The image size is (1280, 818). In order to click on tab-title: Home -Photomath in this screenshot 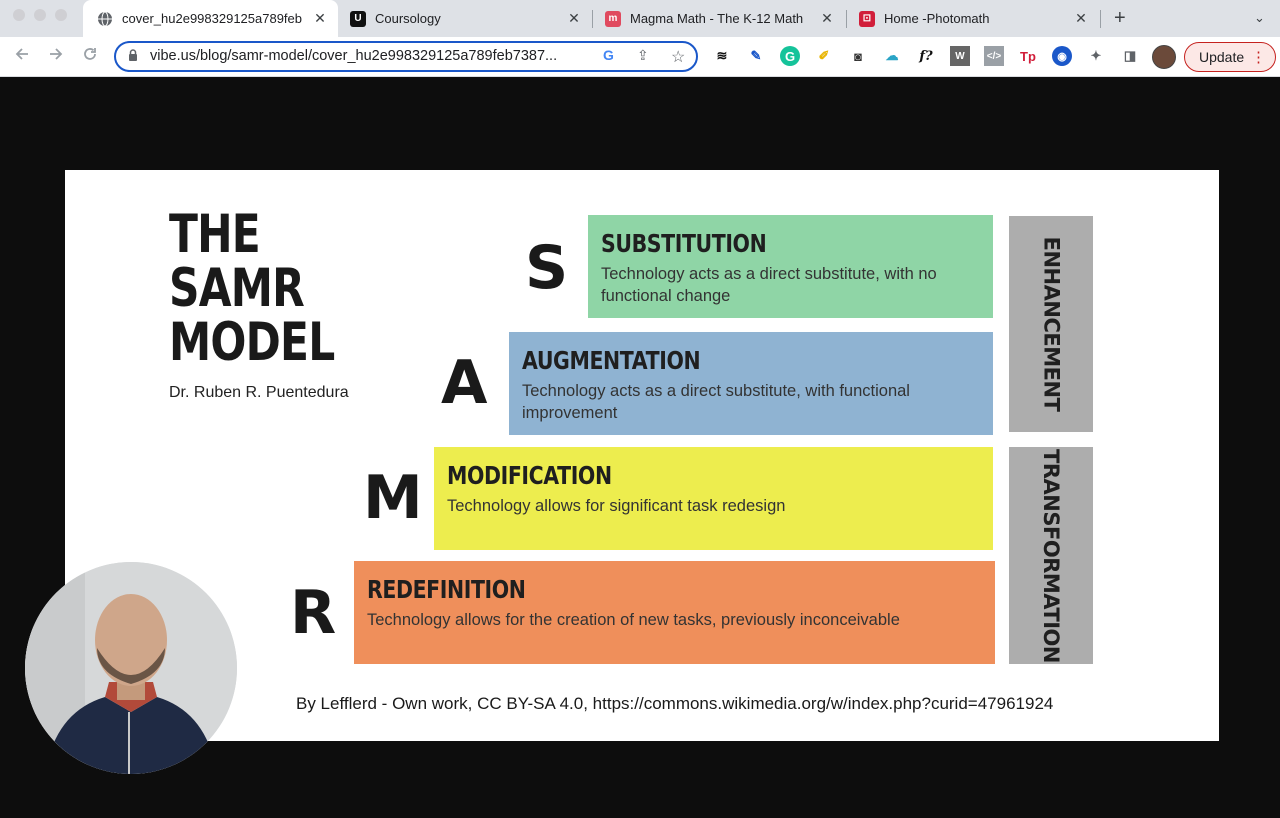, I will do `click(937, 18)`.